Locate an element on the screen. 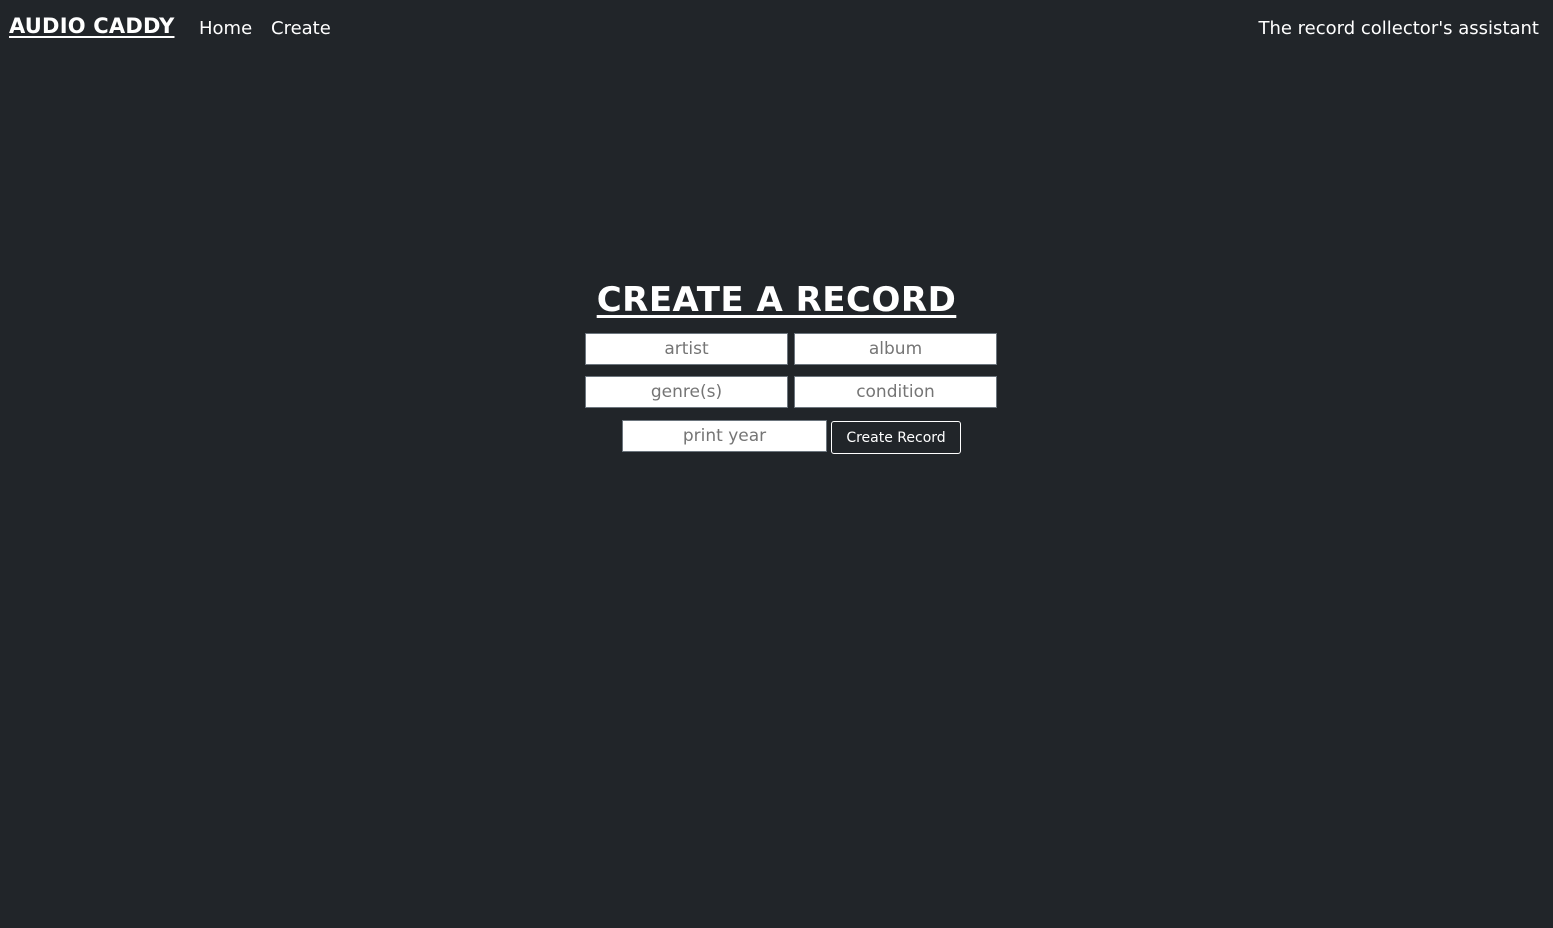 The height and width of the screenshot is (928, 1553). condition-input is located at coordinates (895, 392).